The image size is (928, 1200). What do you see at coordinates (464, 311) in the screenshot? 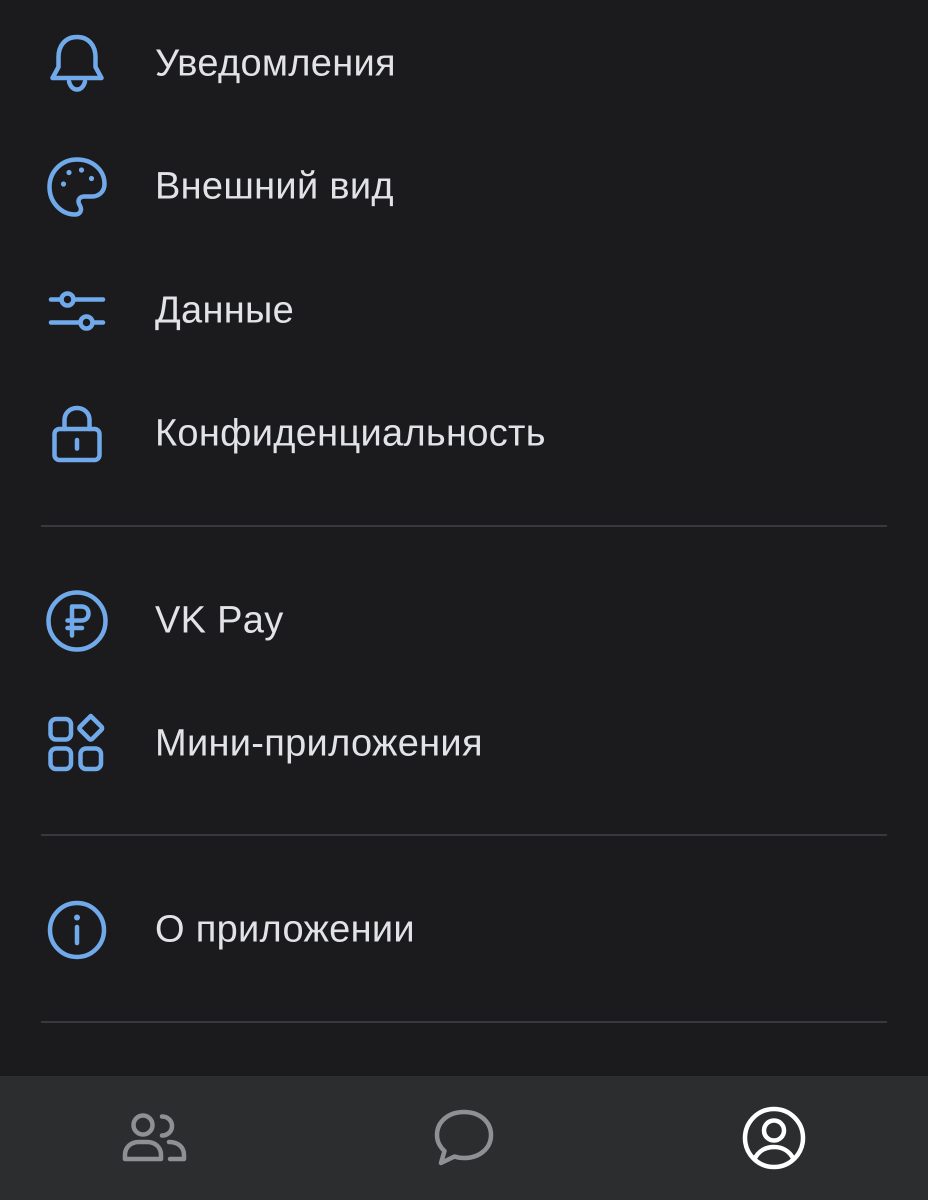
I see `menu-item-data: Данные` at bounding box center [464, 311].